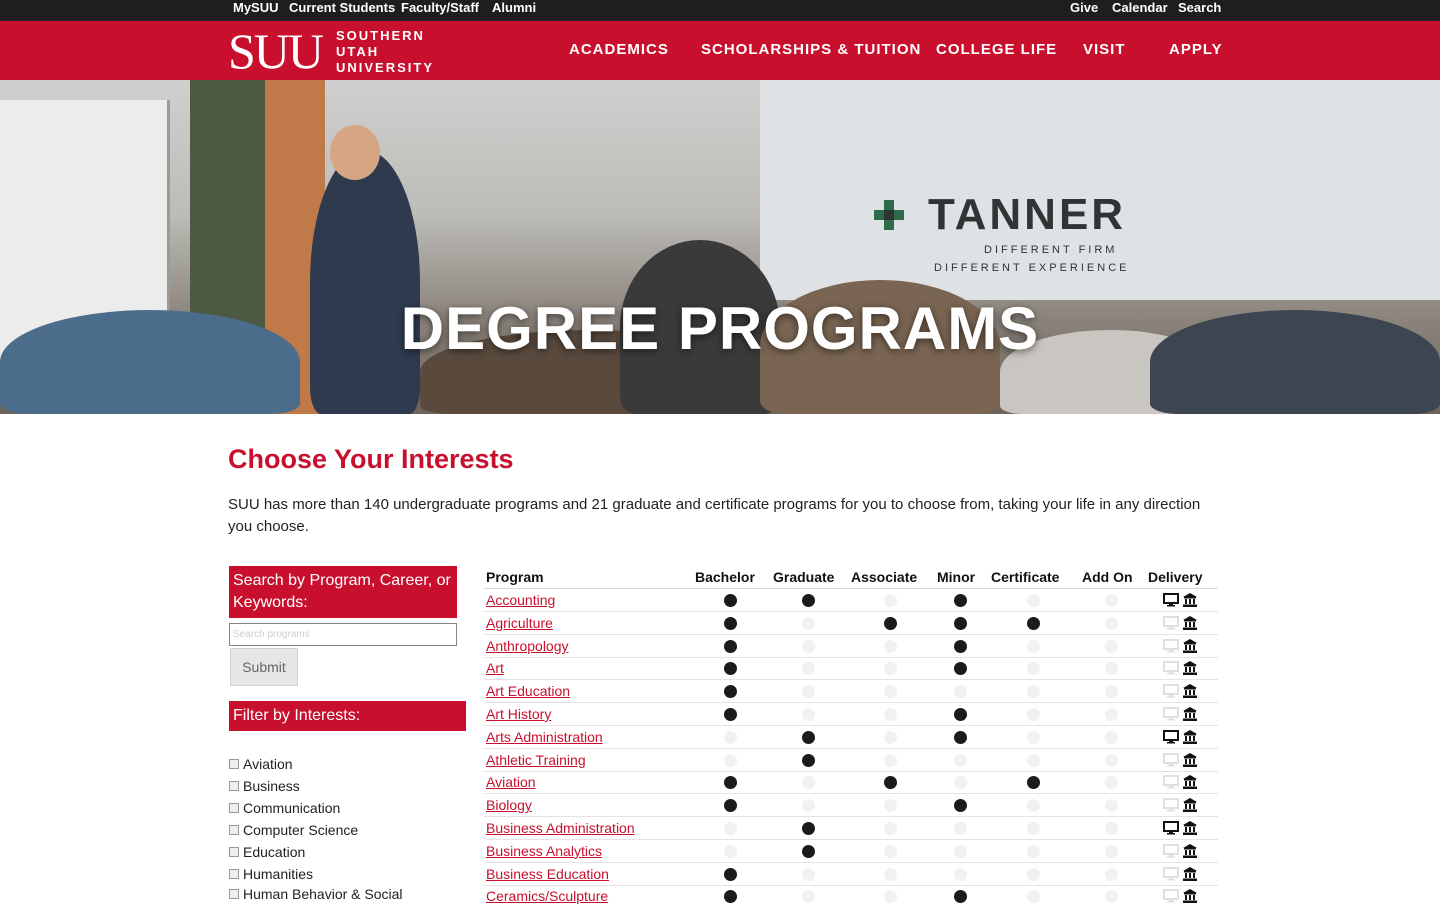 Image resolution: width=1440 pixels, height=907 pixels. Describe the element at coordinates (1051, 250) in the screenshot. I see `sign-tagline-1: DIFFERENT FIRM` at that location.